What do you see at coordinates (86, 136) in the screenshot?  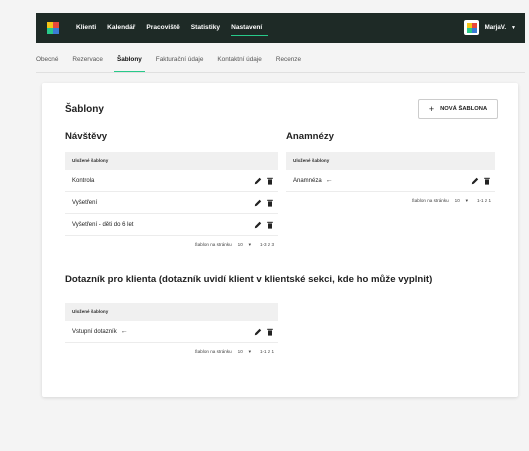 I see `visits-section-title: Návštěvy` at bounding box center [86, 136].